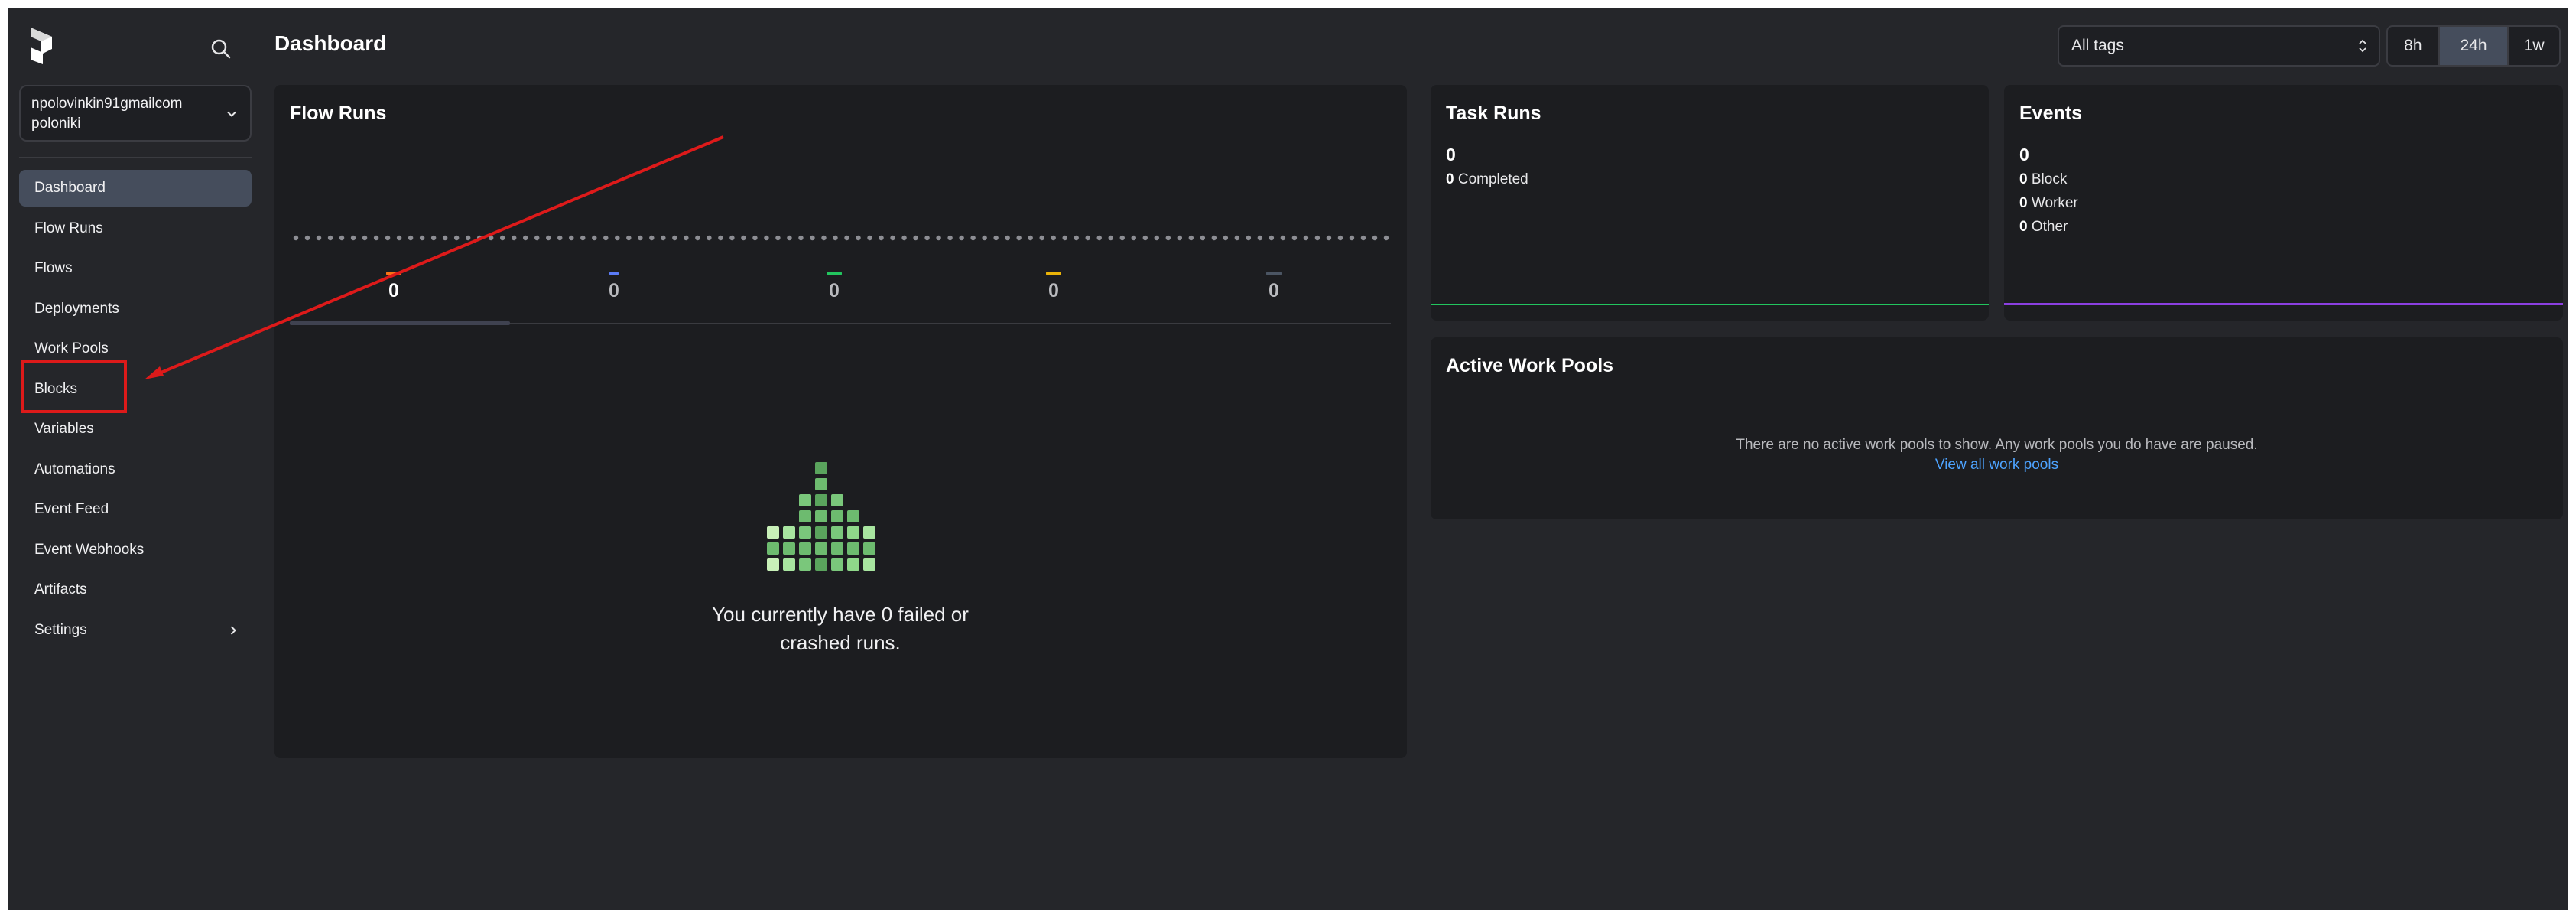 Image resolution: width=2576 pixels, height=918 pixels. What do you see at coordinates (232, 116) in the screenshot?
I see `chevron-down-icon` at bounding box center [232, 116].